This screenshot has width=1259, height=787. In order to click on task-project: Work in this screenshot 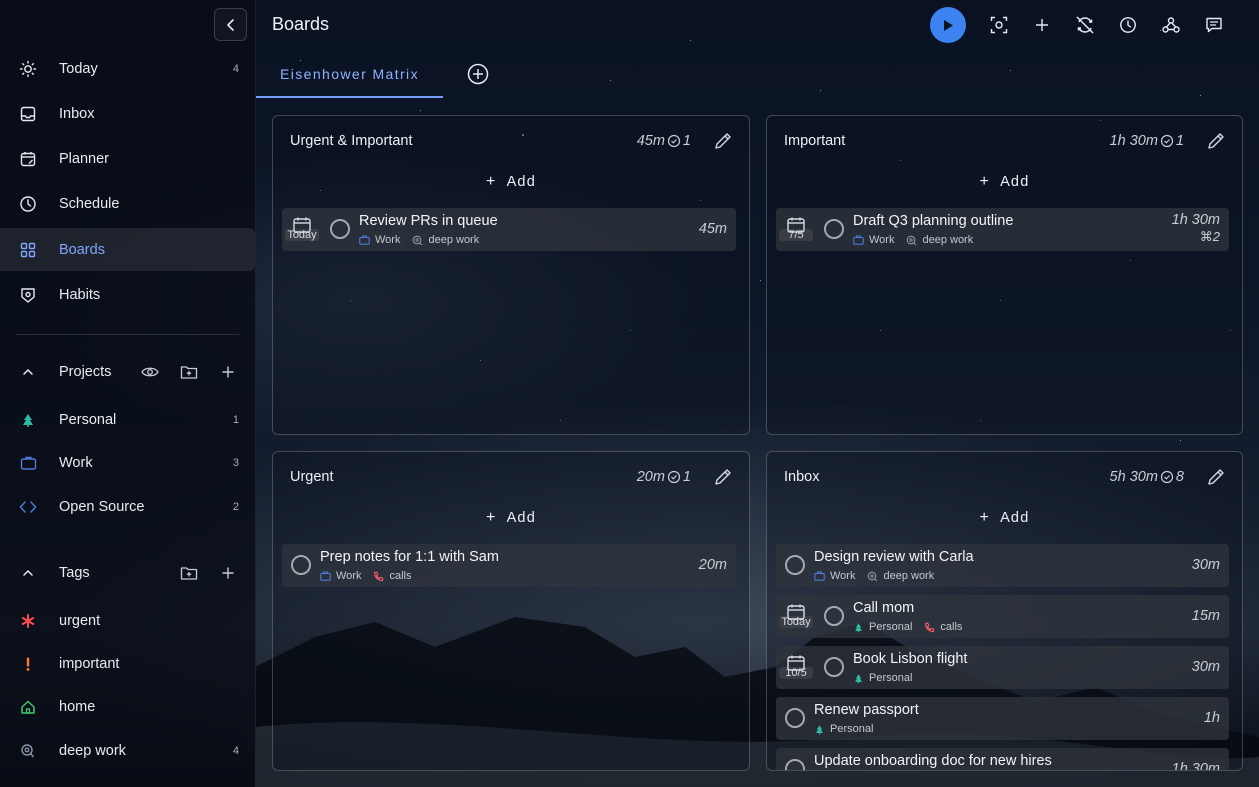, I will do `click(834, 576)`.